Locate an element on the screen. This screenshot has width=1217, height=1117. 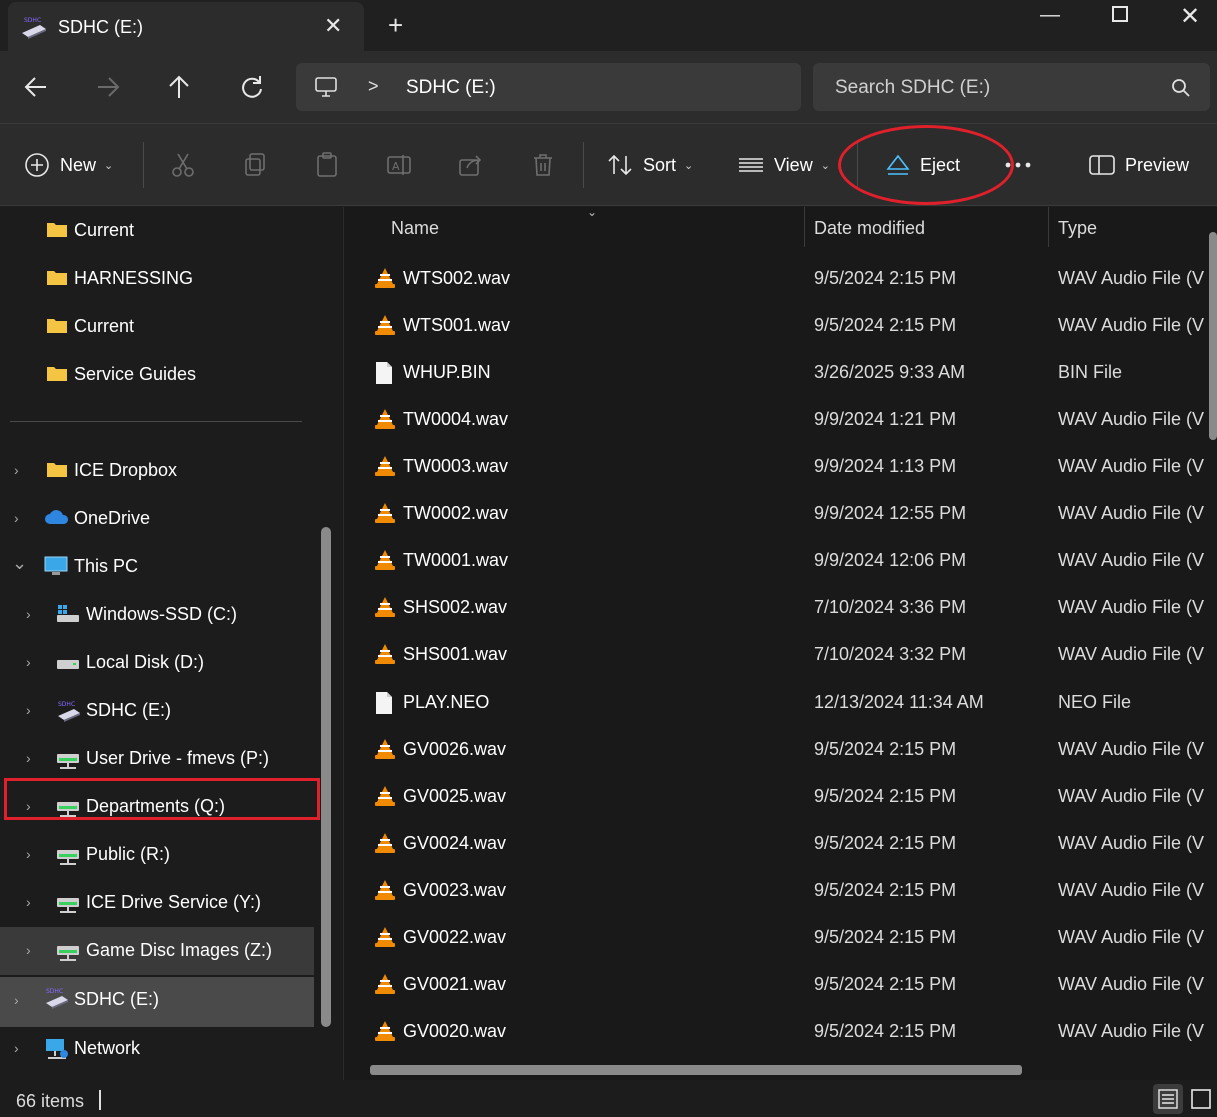
column-header-name: Name is located at coordinates (415, 228).